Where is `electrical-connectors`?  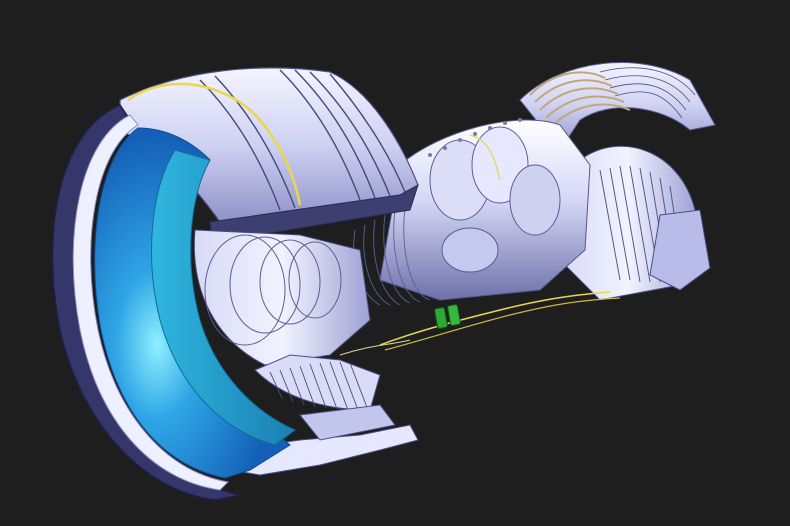
electrical-connectors is located at coordinates (447, 316).